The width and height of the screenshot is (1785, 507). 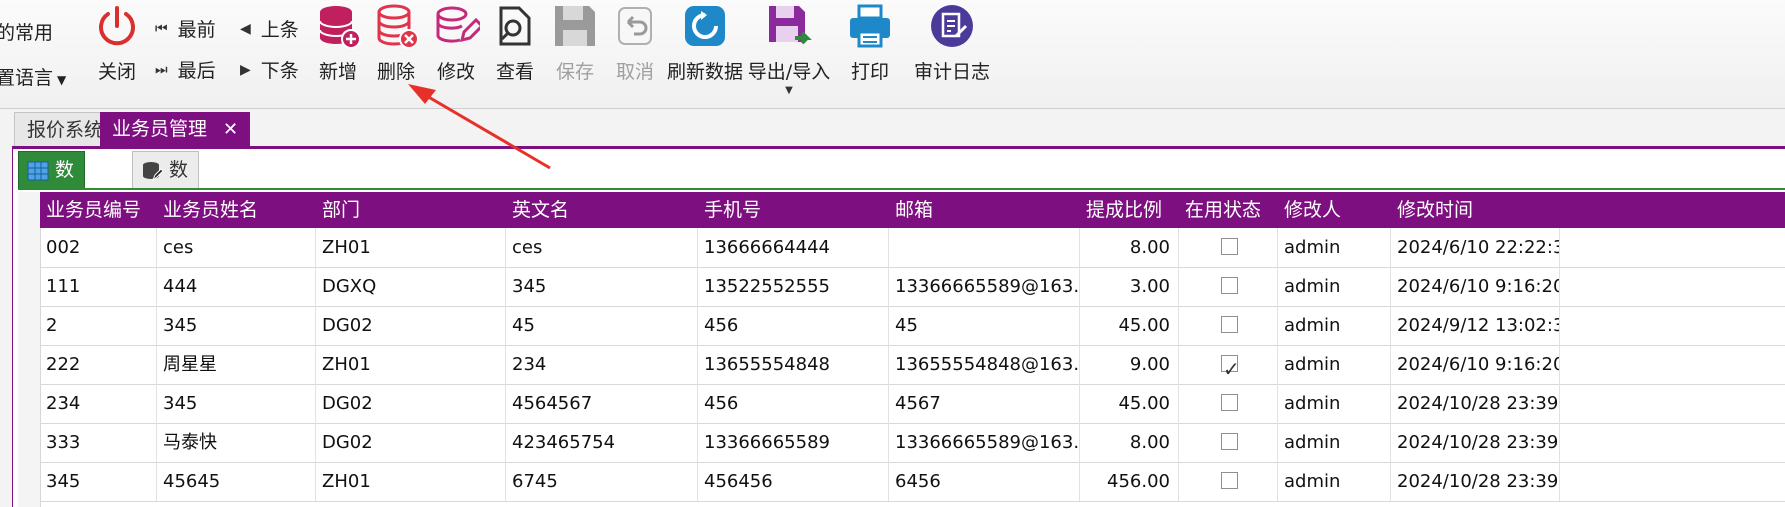 I want to click on cell-name: 马泰快, so click(x=236, y=442).